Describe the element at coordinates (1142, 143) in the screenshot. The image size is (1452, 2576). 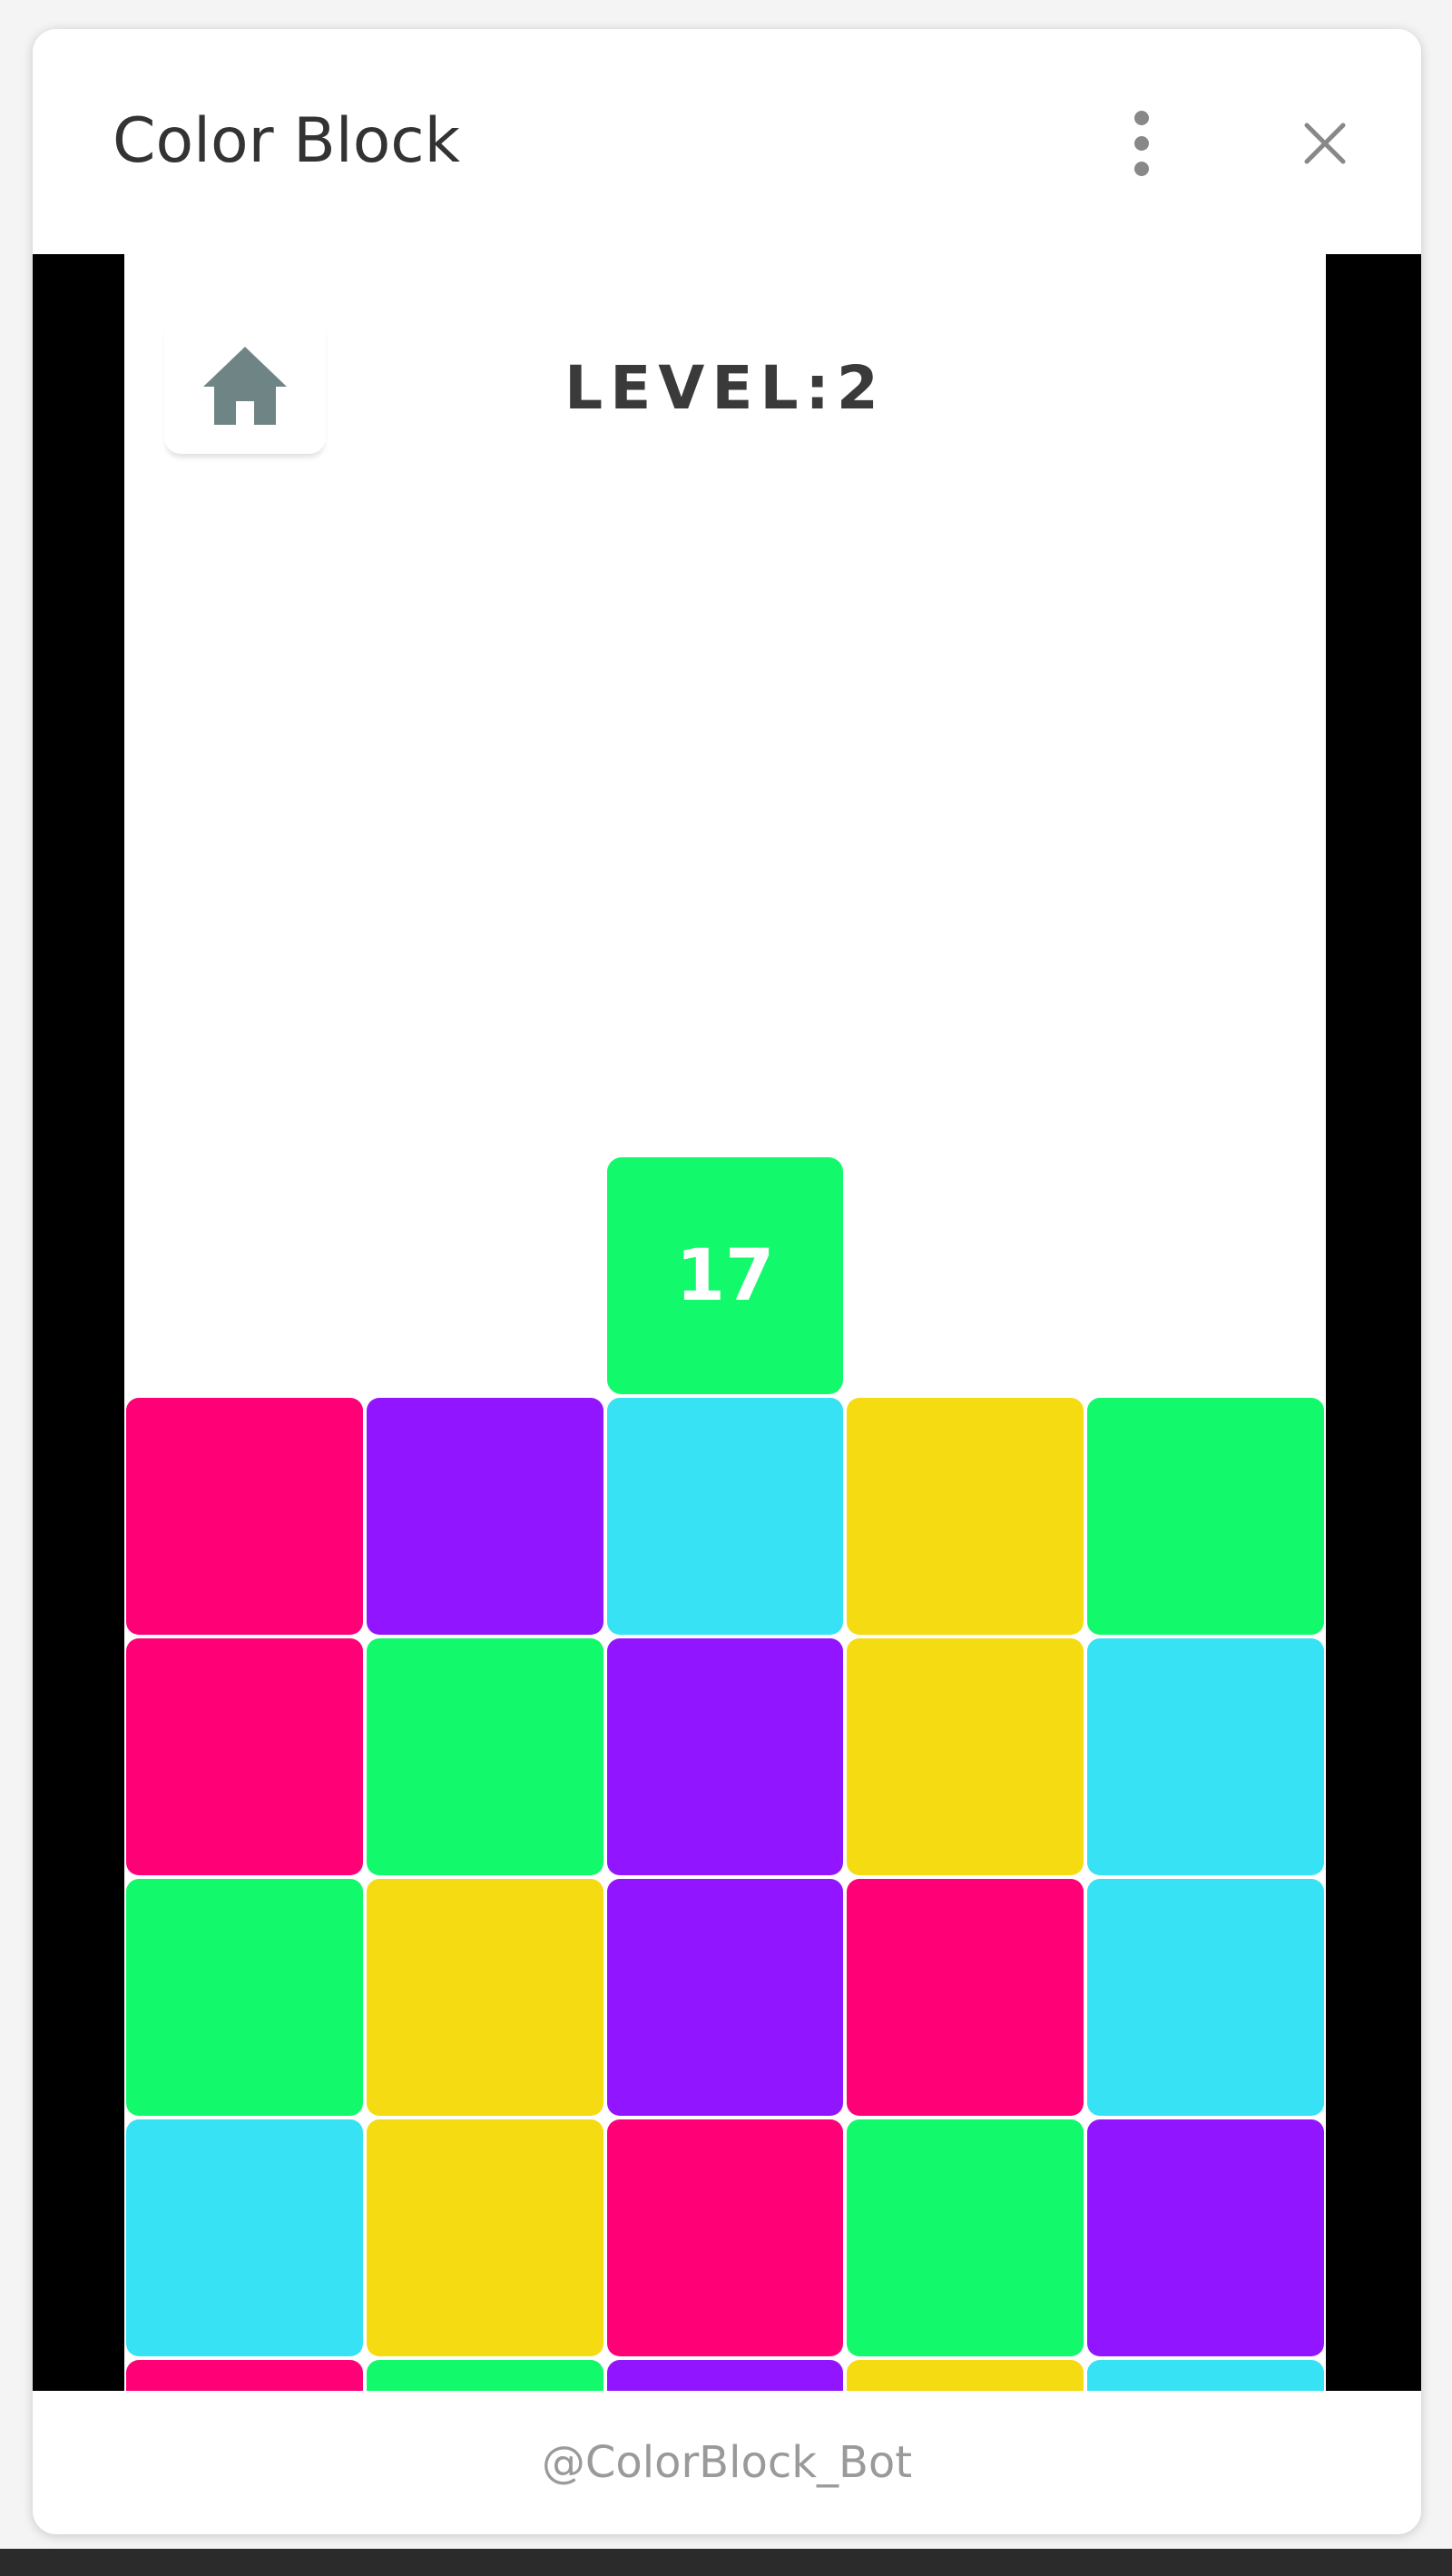
I see `kebab-menu-icon` at that location.